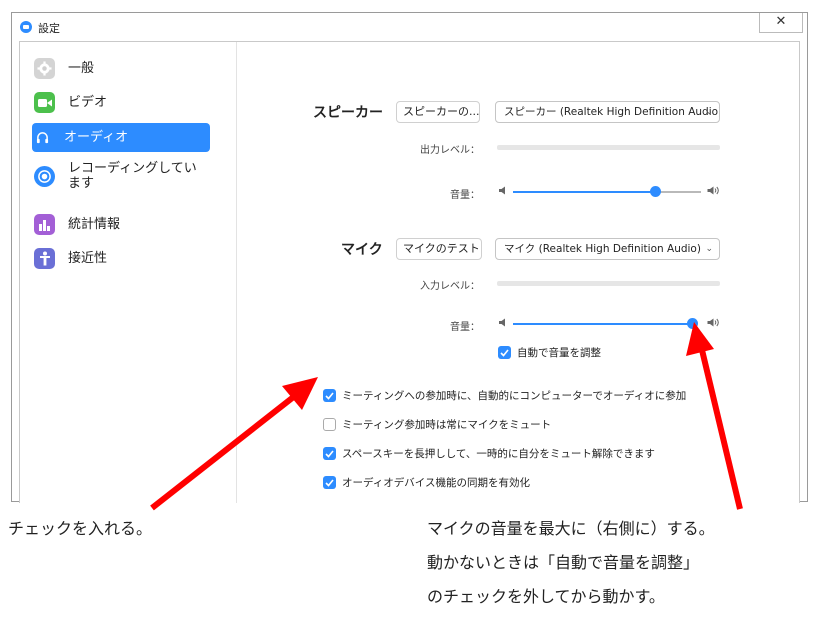 The height and width of the screenshot is (617, 821). Describe the element at coordinates (563, 562) in the screenshot. I see `annotation-mic-caption-line2: 動かないときは「自動で音量を調整」` at that location.